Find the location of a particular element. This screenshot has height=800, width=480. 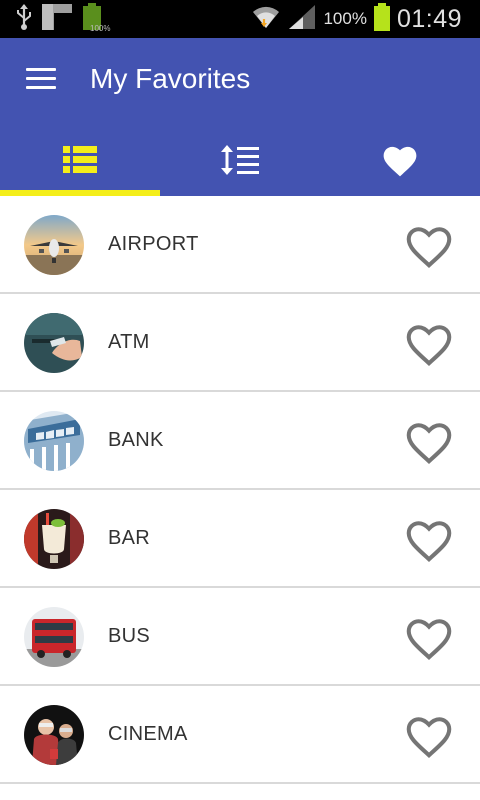

list-item-airport: AIRPORT is located at coordinates (240, 245).